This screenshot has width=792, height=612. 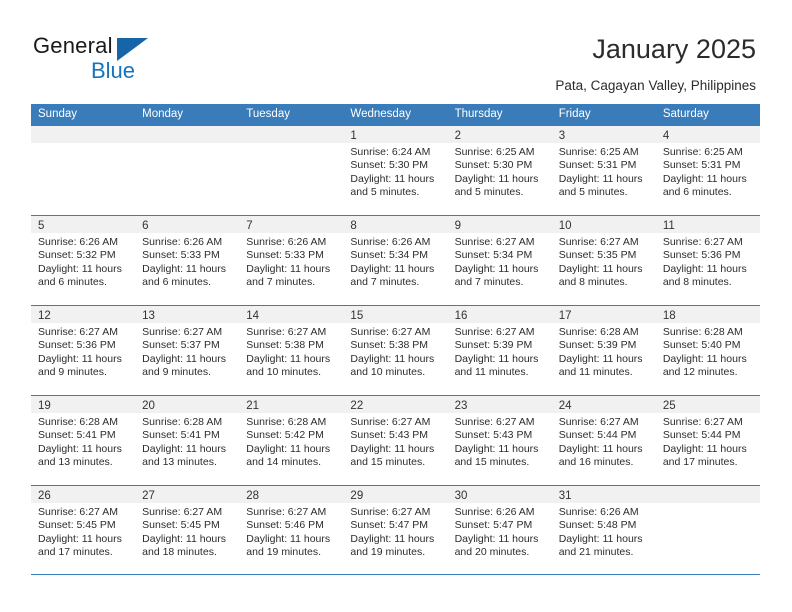 I want to click on day-number-band: 5, so click(x=83, y=224).